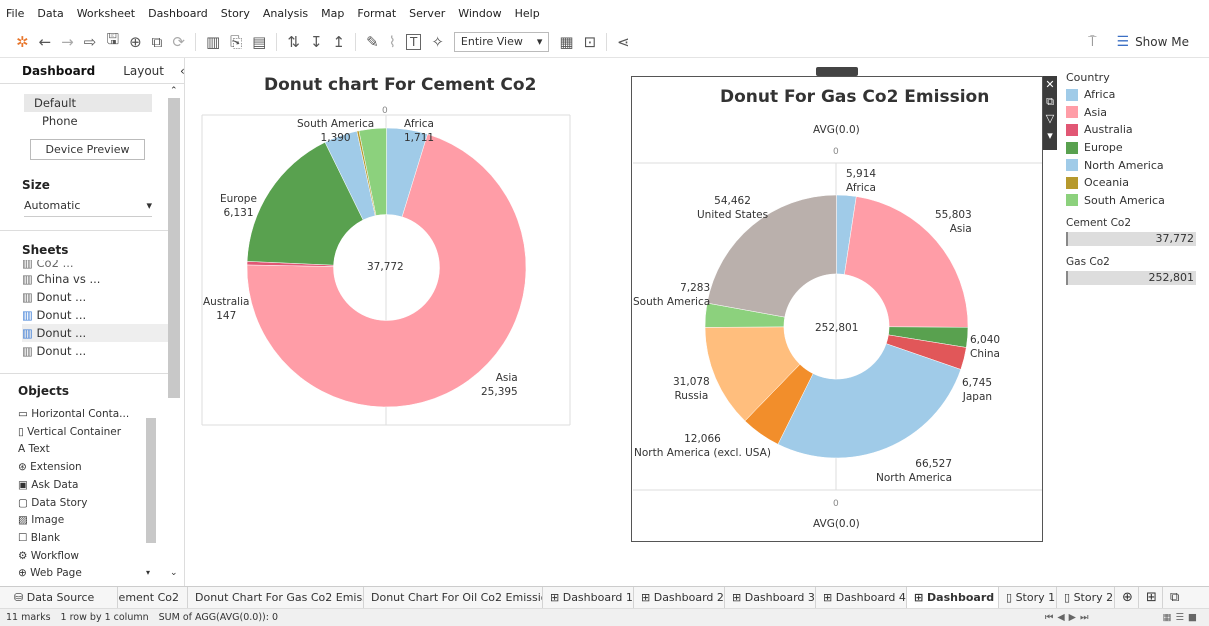 This screenshot has width=1209, height=626. I want to click on legend-item: South America, so click(1136, 201).